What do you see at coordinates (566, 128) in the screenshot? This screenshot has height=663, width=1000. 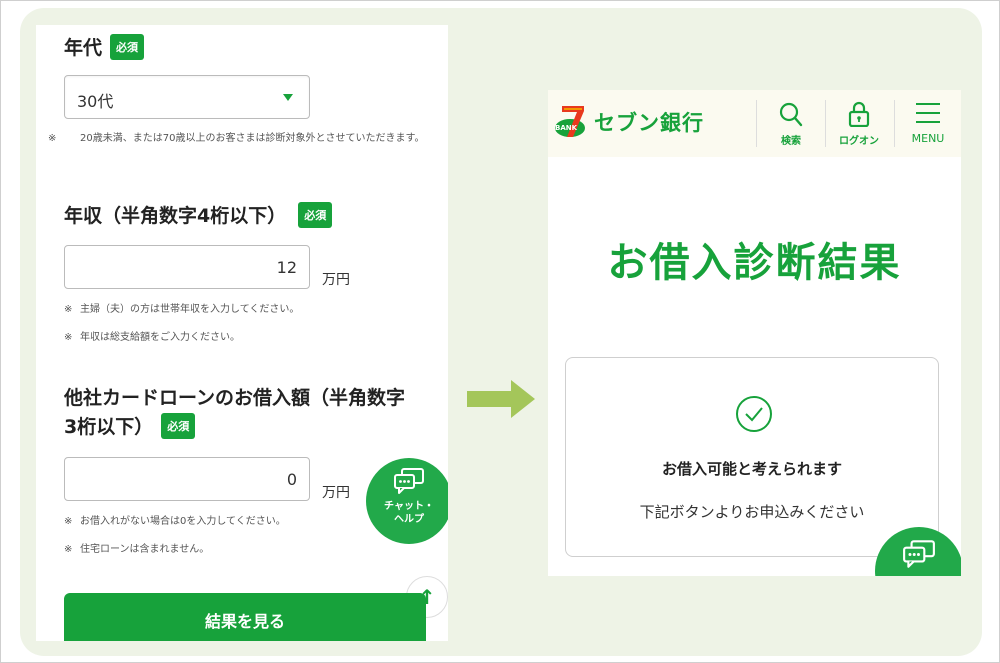 I see `svg-text: BANK` at bounding box center [566, 128].